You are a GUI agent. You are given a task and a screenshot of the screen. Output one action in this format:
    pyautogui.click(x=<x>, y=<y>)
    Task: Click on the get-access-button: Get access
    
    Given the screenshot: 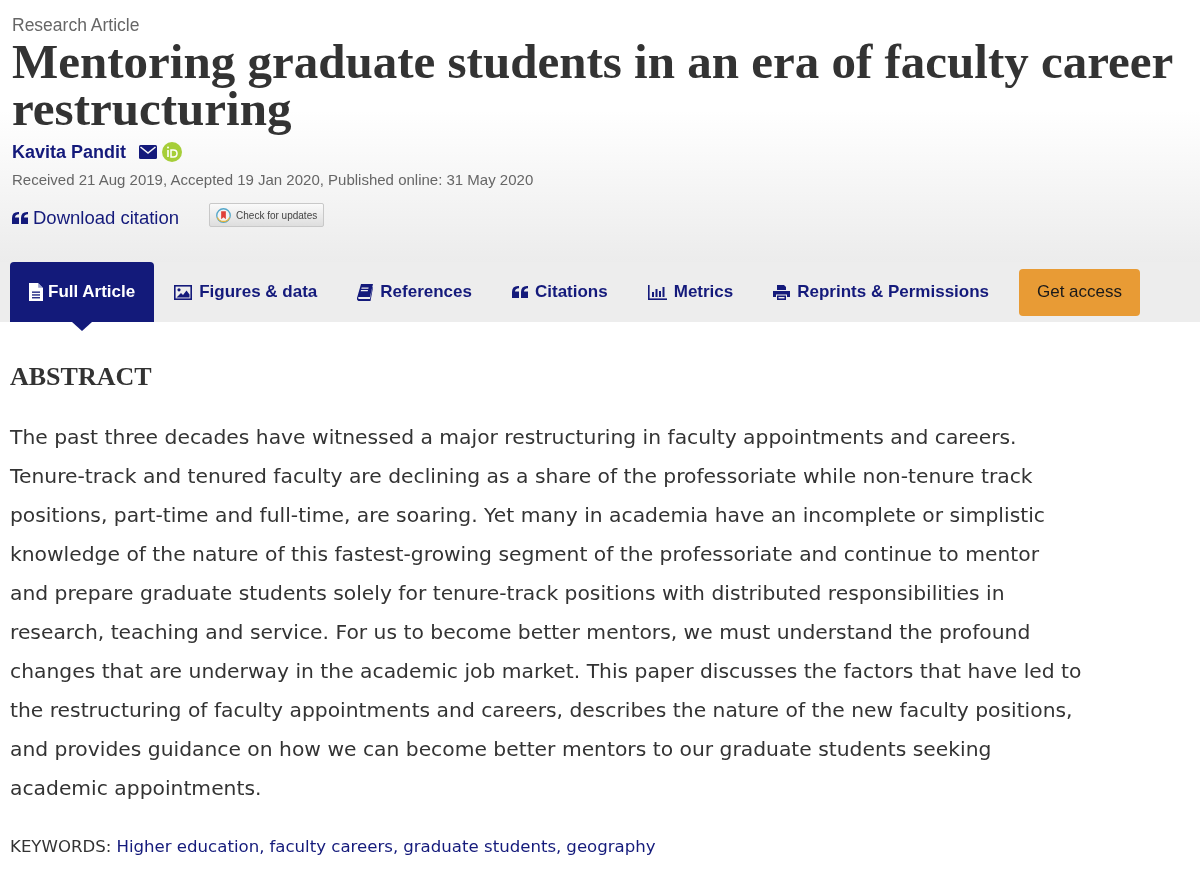 What is the action you would take?
    pyautogui.click(x=1080, y=292)
    